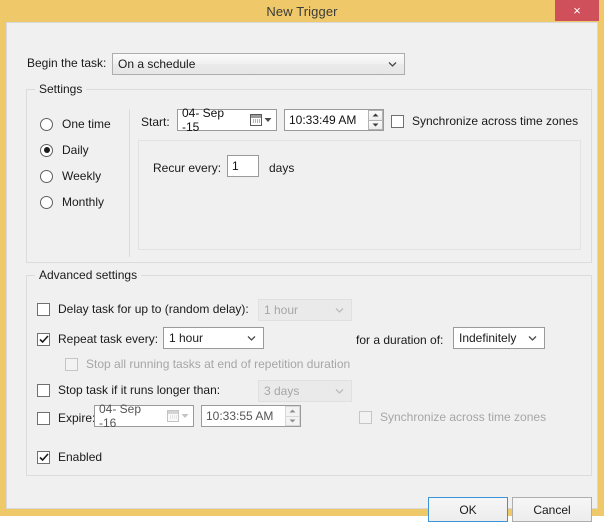 The height and width of the screenshot is (522, 604). I want to click on stop-all-running-checkbox, so click(71, 364).